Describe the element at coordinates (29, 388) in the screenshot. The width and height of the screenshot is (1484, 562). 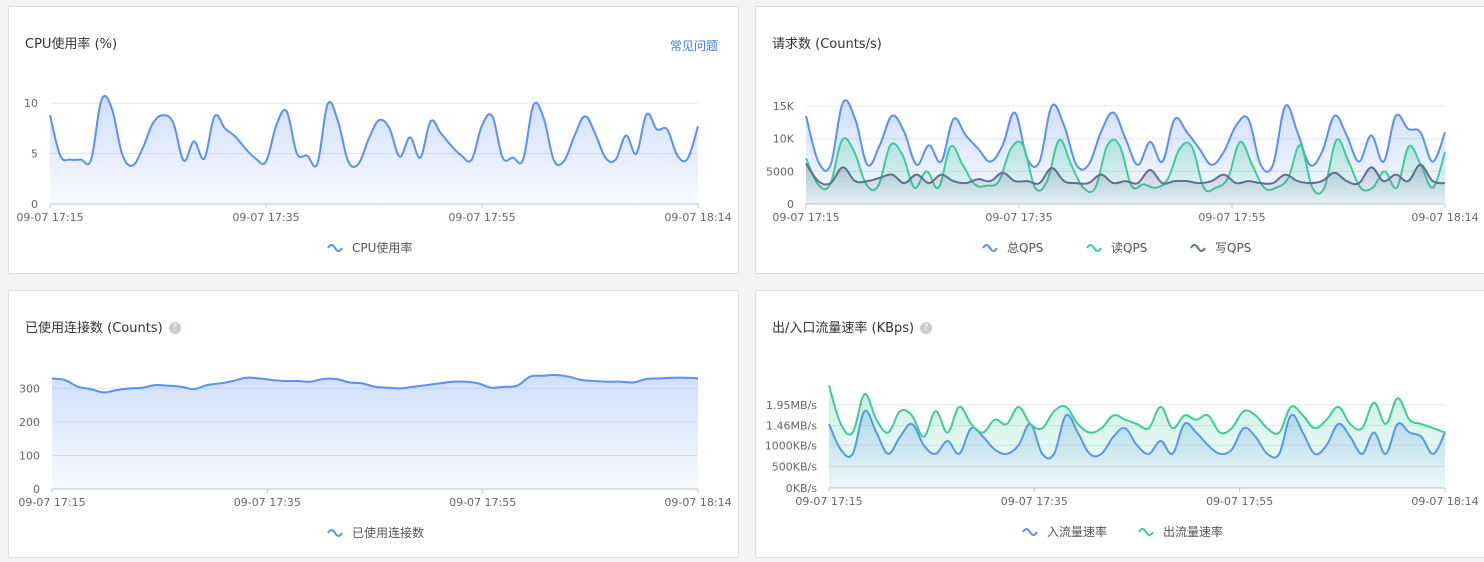
I see `y-tick-label: 300` at that location.